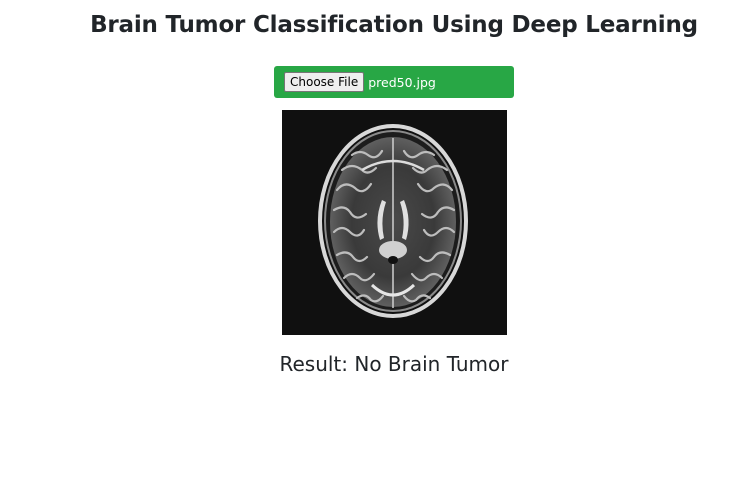 The image size is (750, 490). Describe the element at coordinates (324, 82) in the screenshot. I see `choose-file-button: Choose File` at that location.